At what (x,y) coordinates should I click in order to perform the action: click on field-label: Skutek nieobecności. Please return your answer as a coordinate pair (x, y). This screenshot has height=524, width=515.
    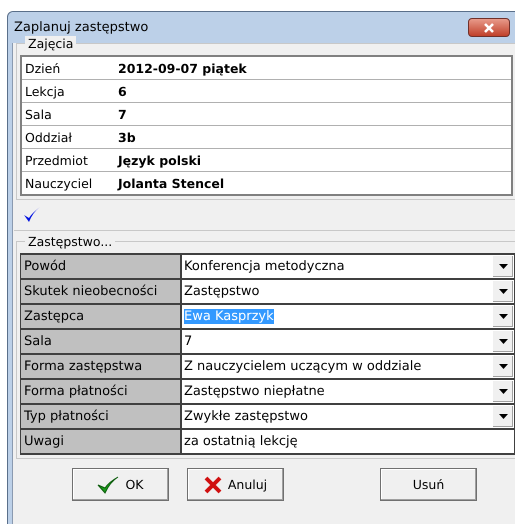
    Looking at the image, I should click on (100, 291).